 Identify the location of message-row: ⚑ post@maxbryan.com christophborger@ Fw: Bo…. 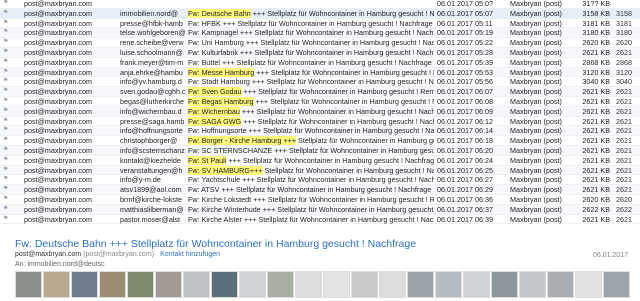
(320, 141).